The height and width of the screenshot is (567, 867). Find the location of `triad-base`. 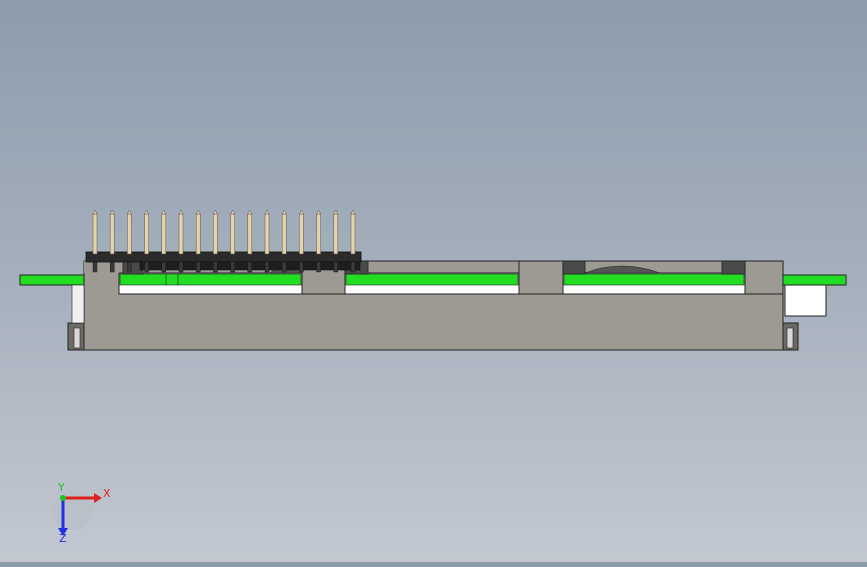

triad-base is located at coordinates (72, 510).